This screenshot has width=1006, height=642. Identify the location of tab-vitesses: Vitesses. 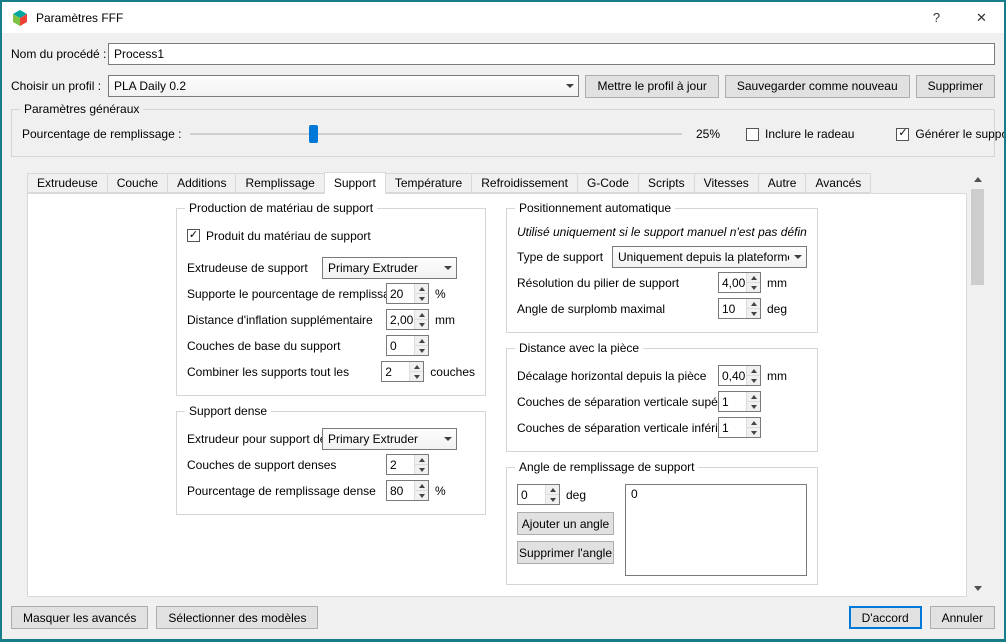
(726, 183).